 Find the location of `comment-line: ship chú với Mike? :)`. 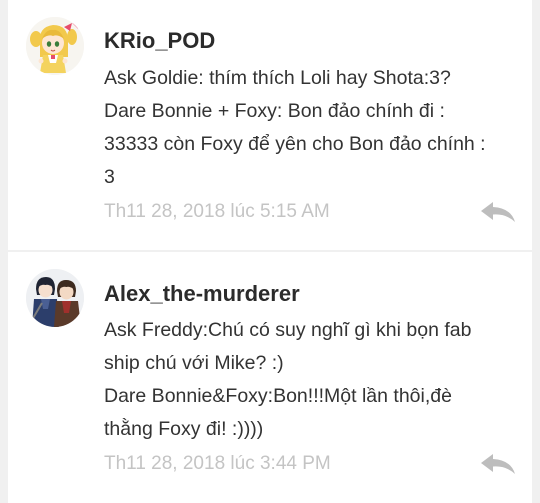

comment-line: ship chú với Mike? :) is located at coordinates (194, 363).